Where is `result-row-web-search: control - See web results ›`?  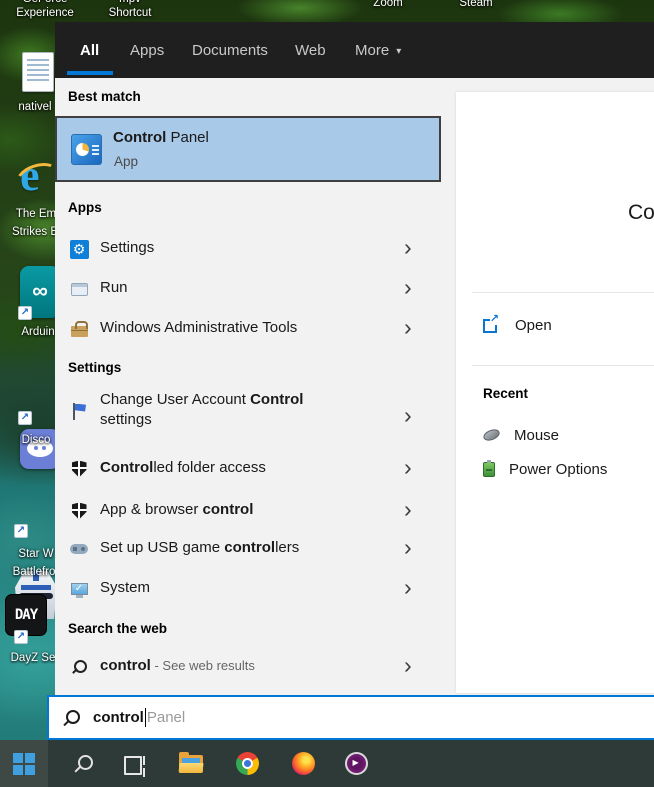
result-row-web-search: control - See web results › is located at coordinates (248, 666).